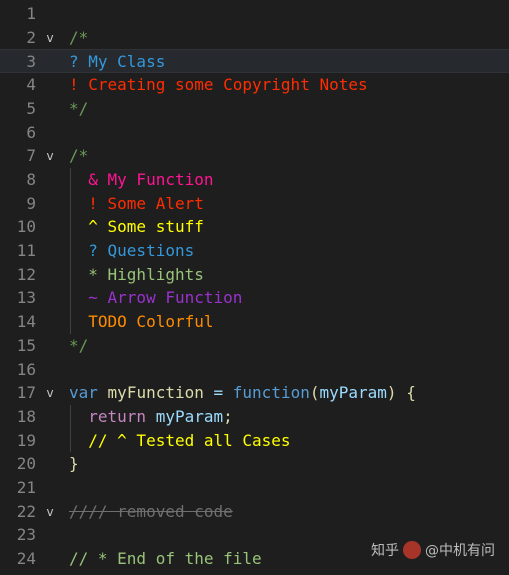  I want to click on code-text: ? Questions, so click(131, 251).